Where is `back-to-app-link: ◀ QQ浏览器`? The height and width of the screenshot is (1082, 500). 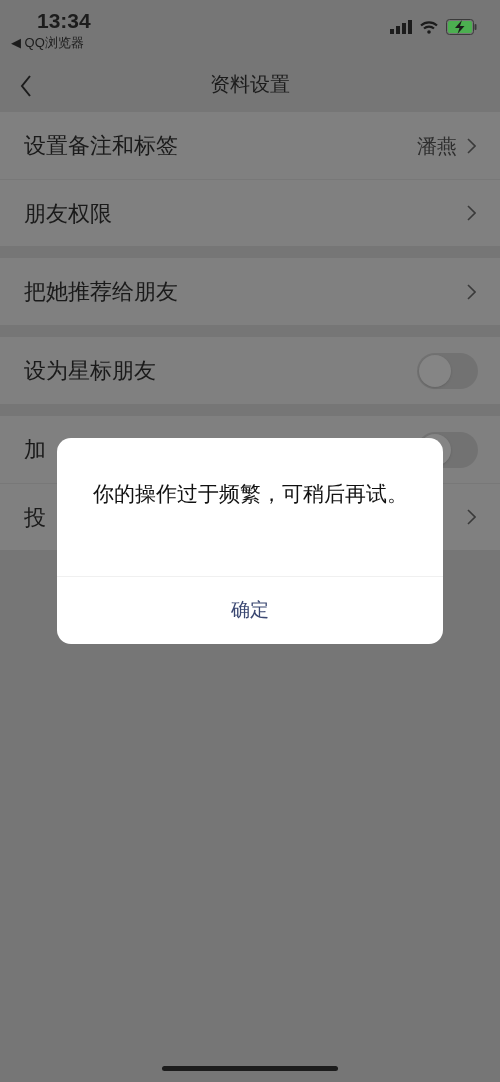
back-to-app-link: ◀ QQ浏览器 is located at coordinates (51, 43).